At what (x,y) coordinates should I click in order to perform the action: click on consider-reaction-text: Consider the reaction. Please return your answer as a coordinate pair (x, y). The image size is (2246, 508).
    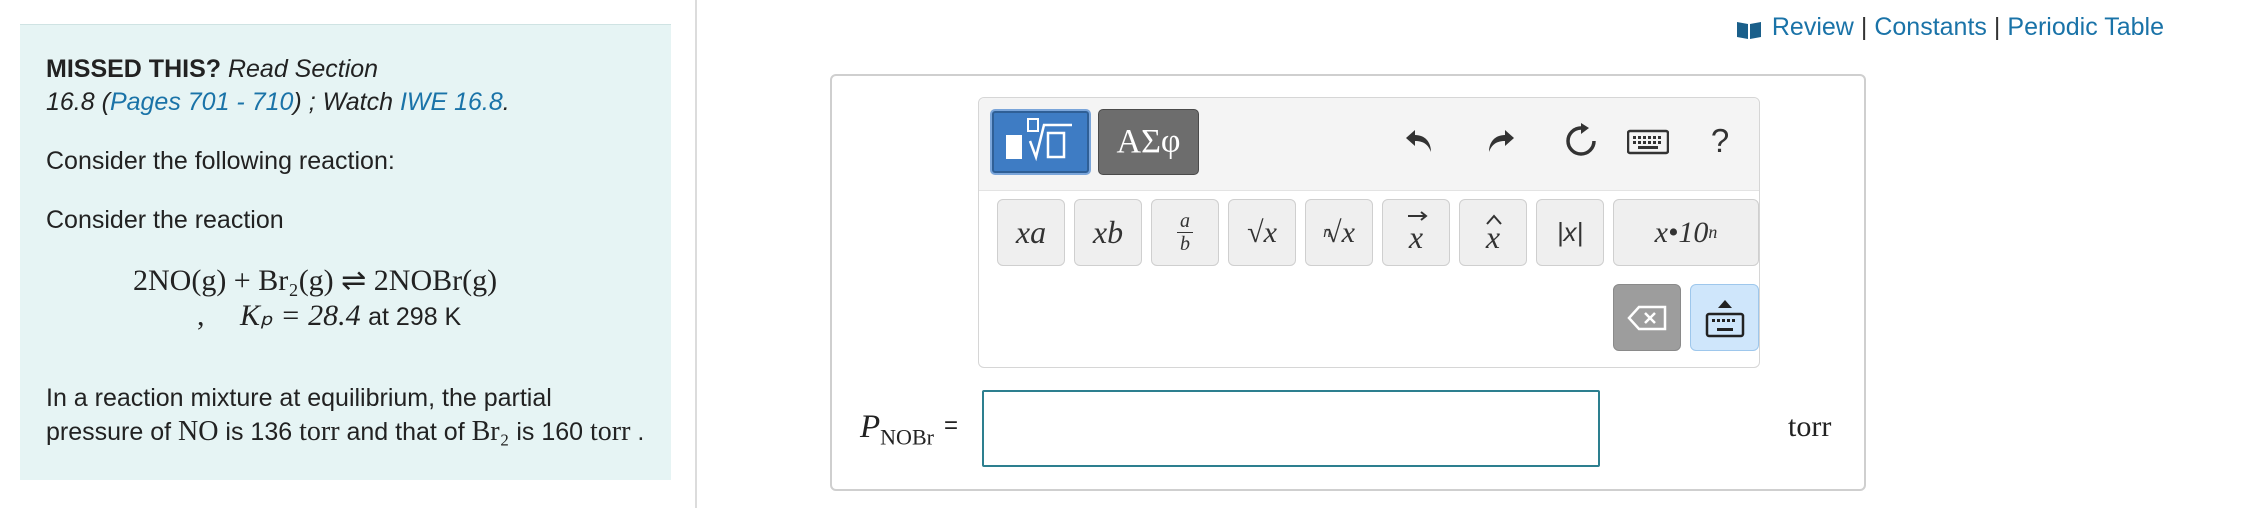
    Looking at the image, I should click on (165, 220).